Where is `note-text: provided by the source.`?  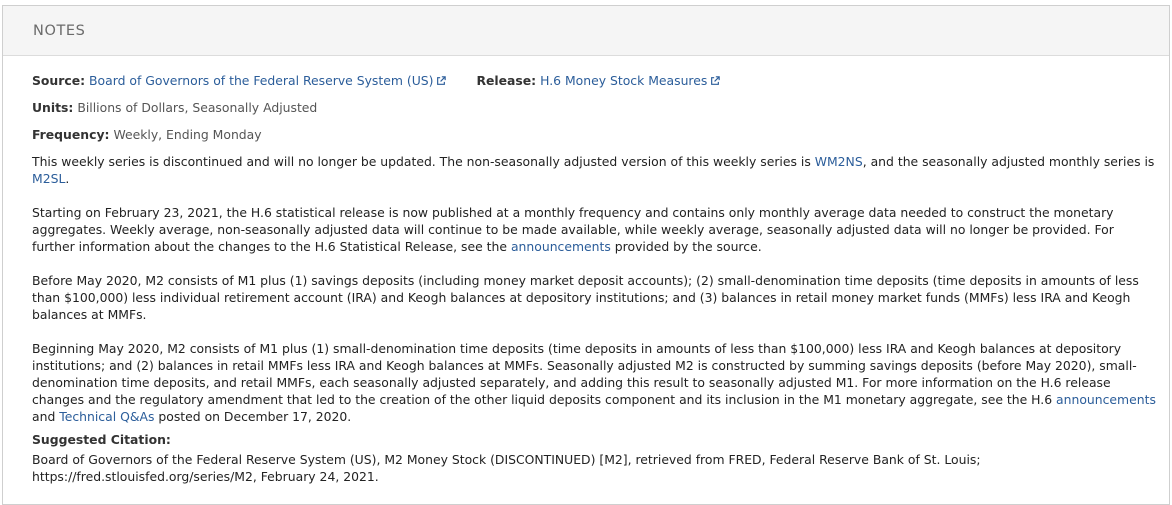
note-text: provided by the source. is located at coordinates (686, 246).